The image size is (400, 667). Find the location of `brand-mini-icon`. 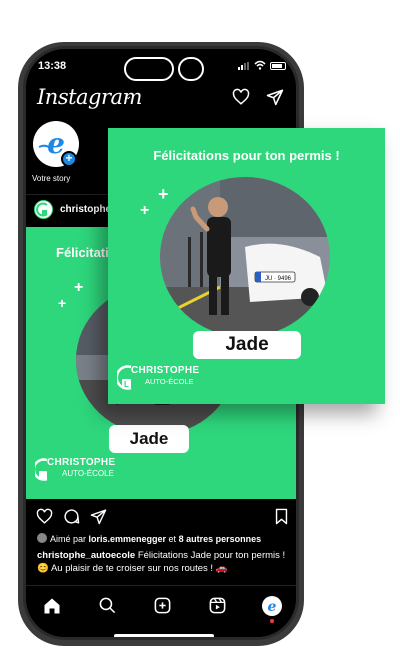

brand-mini-icon is located at coordinates (42, 209).